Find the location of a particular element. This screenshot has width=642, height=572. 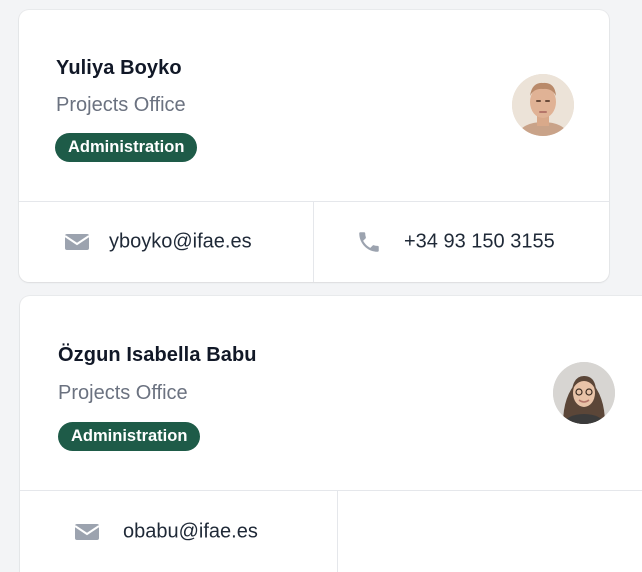

email-link: yboyko@ifae.es is located at coordinates (166, 242).